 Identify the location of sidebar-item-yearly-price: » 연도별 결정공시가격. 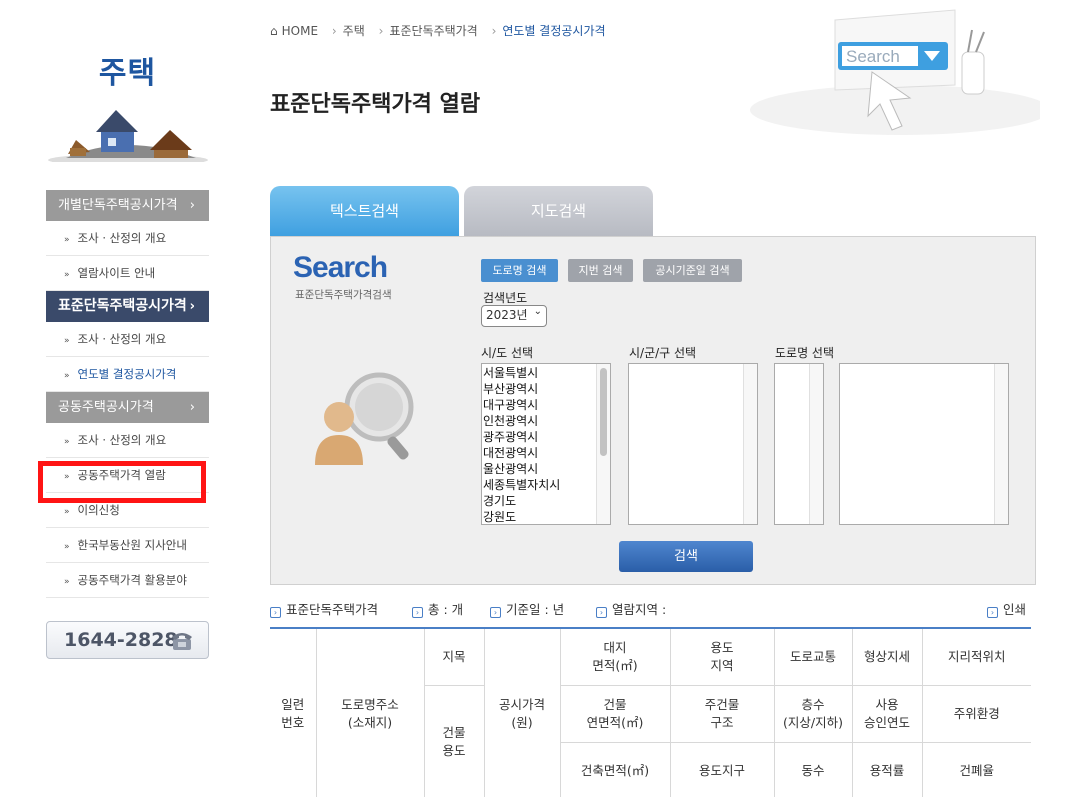
(127, 374).